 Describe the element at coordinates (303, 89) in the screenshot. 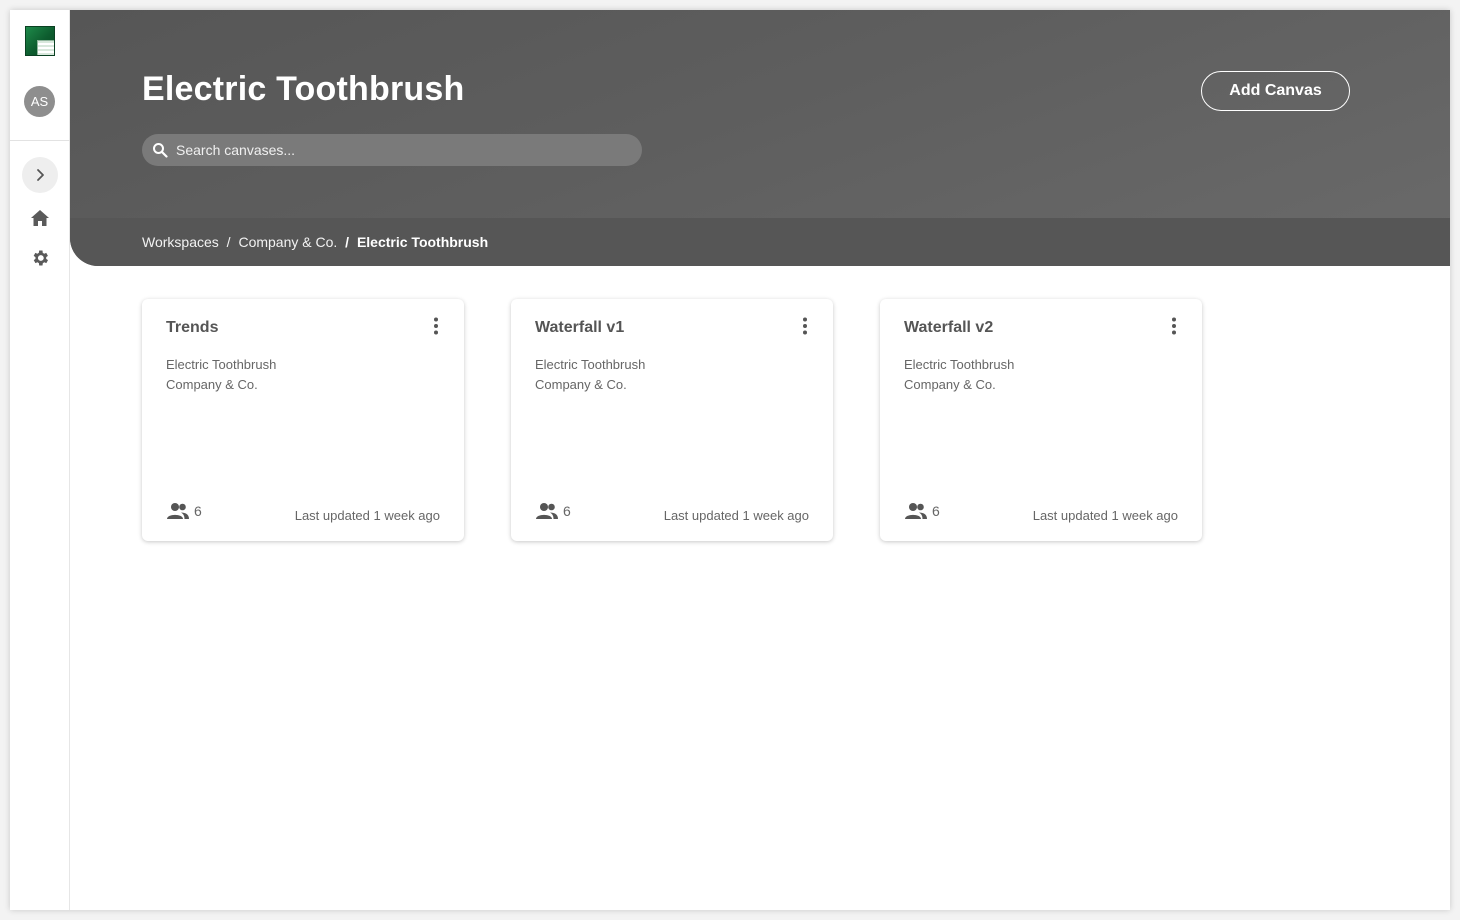

I see `page-title: Electric Toothbrush` at that location.